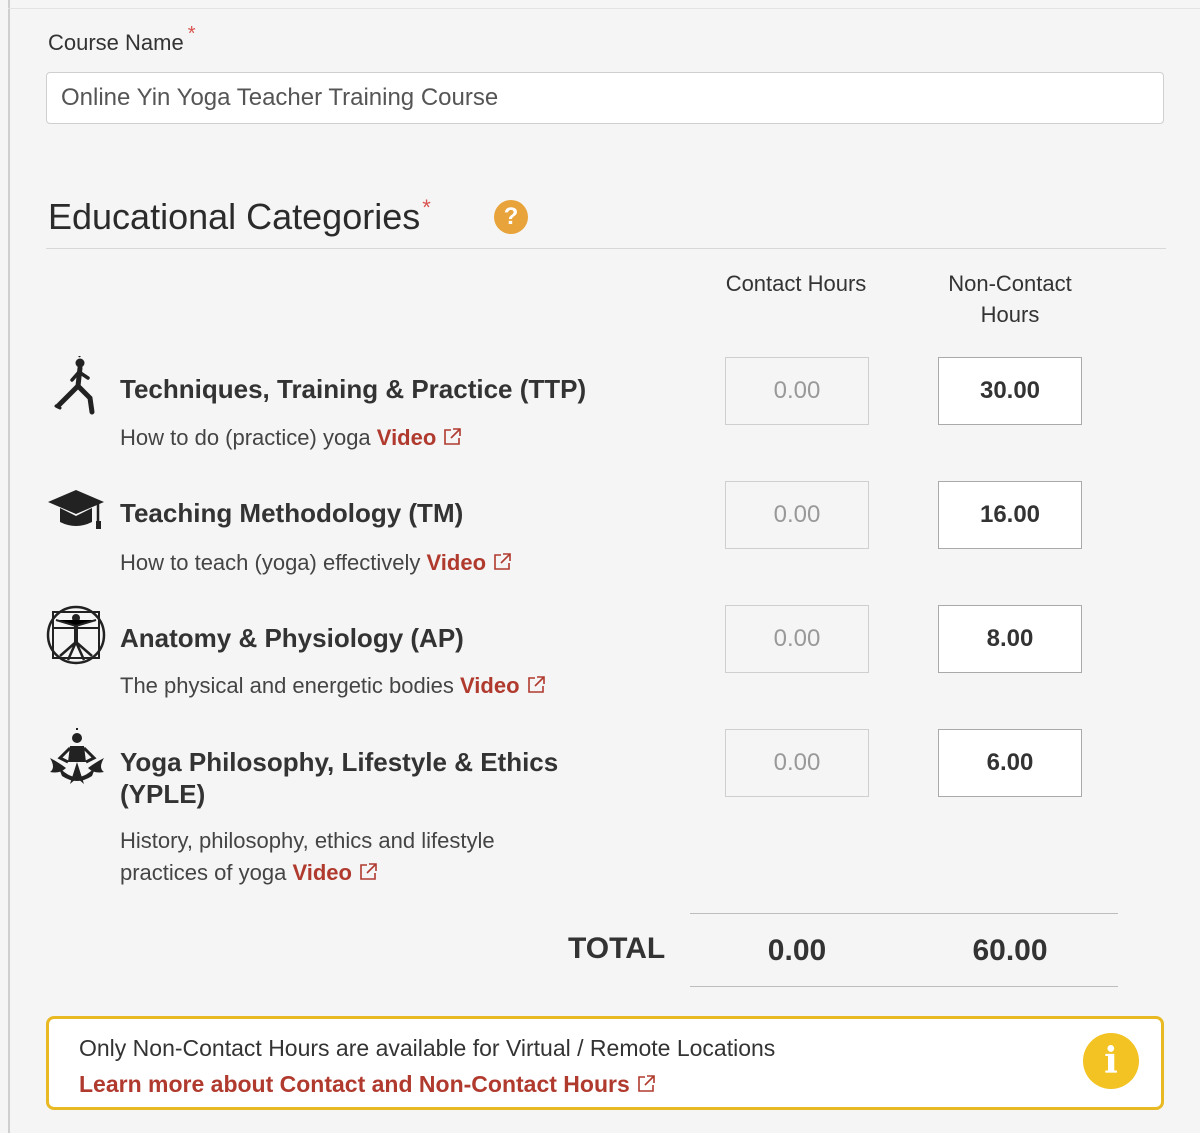  Describe the element at coordinates (604, 8) in the screenshot. I see `top-border` at that location.